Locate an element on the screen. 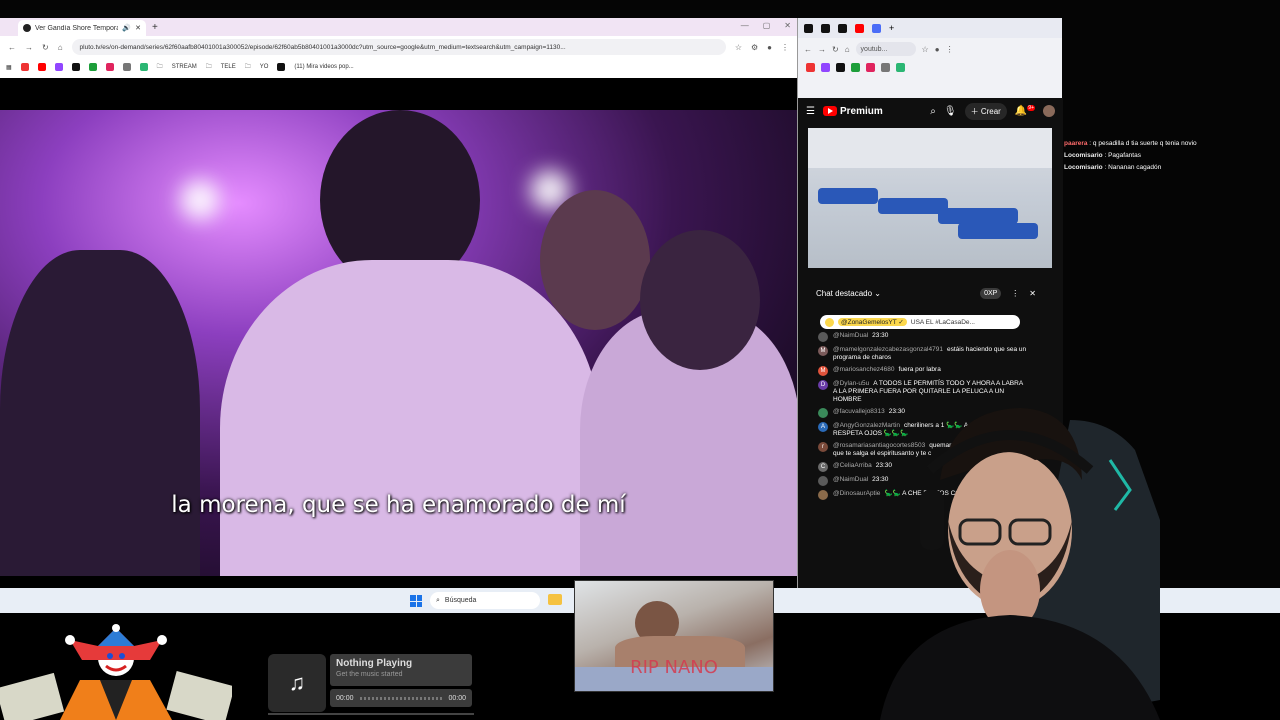 The image size is (1280, 720). notification-count-badge: 9+ is located at coordinates (1031, 108).